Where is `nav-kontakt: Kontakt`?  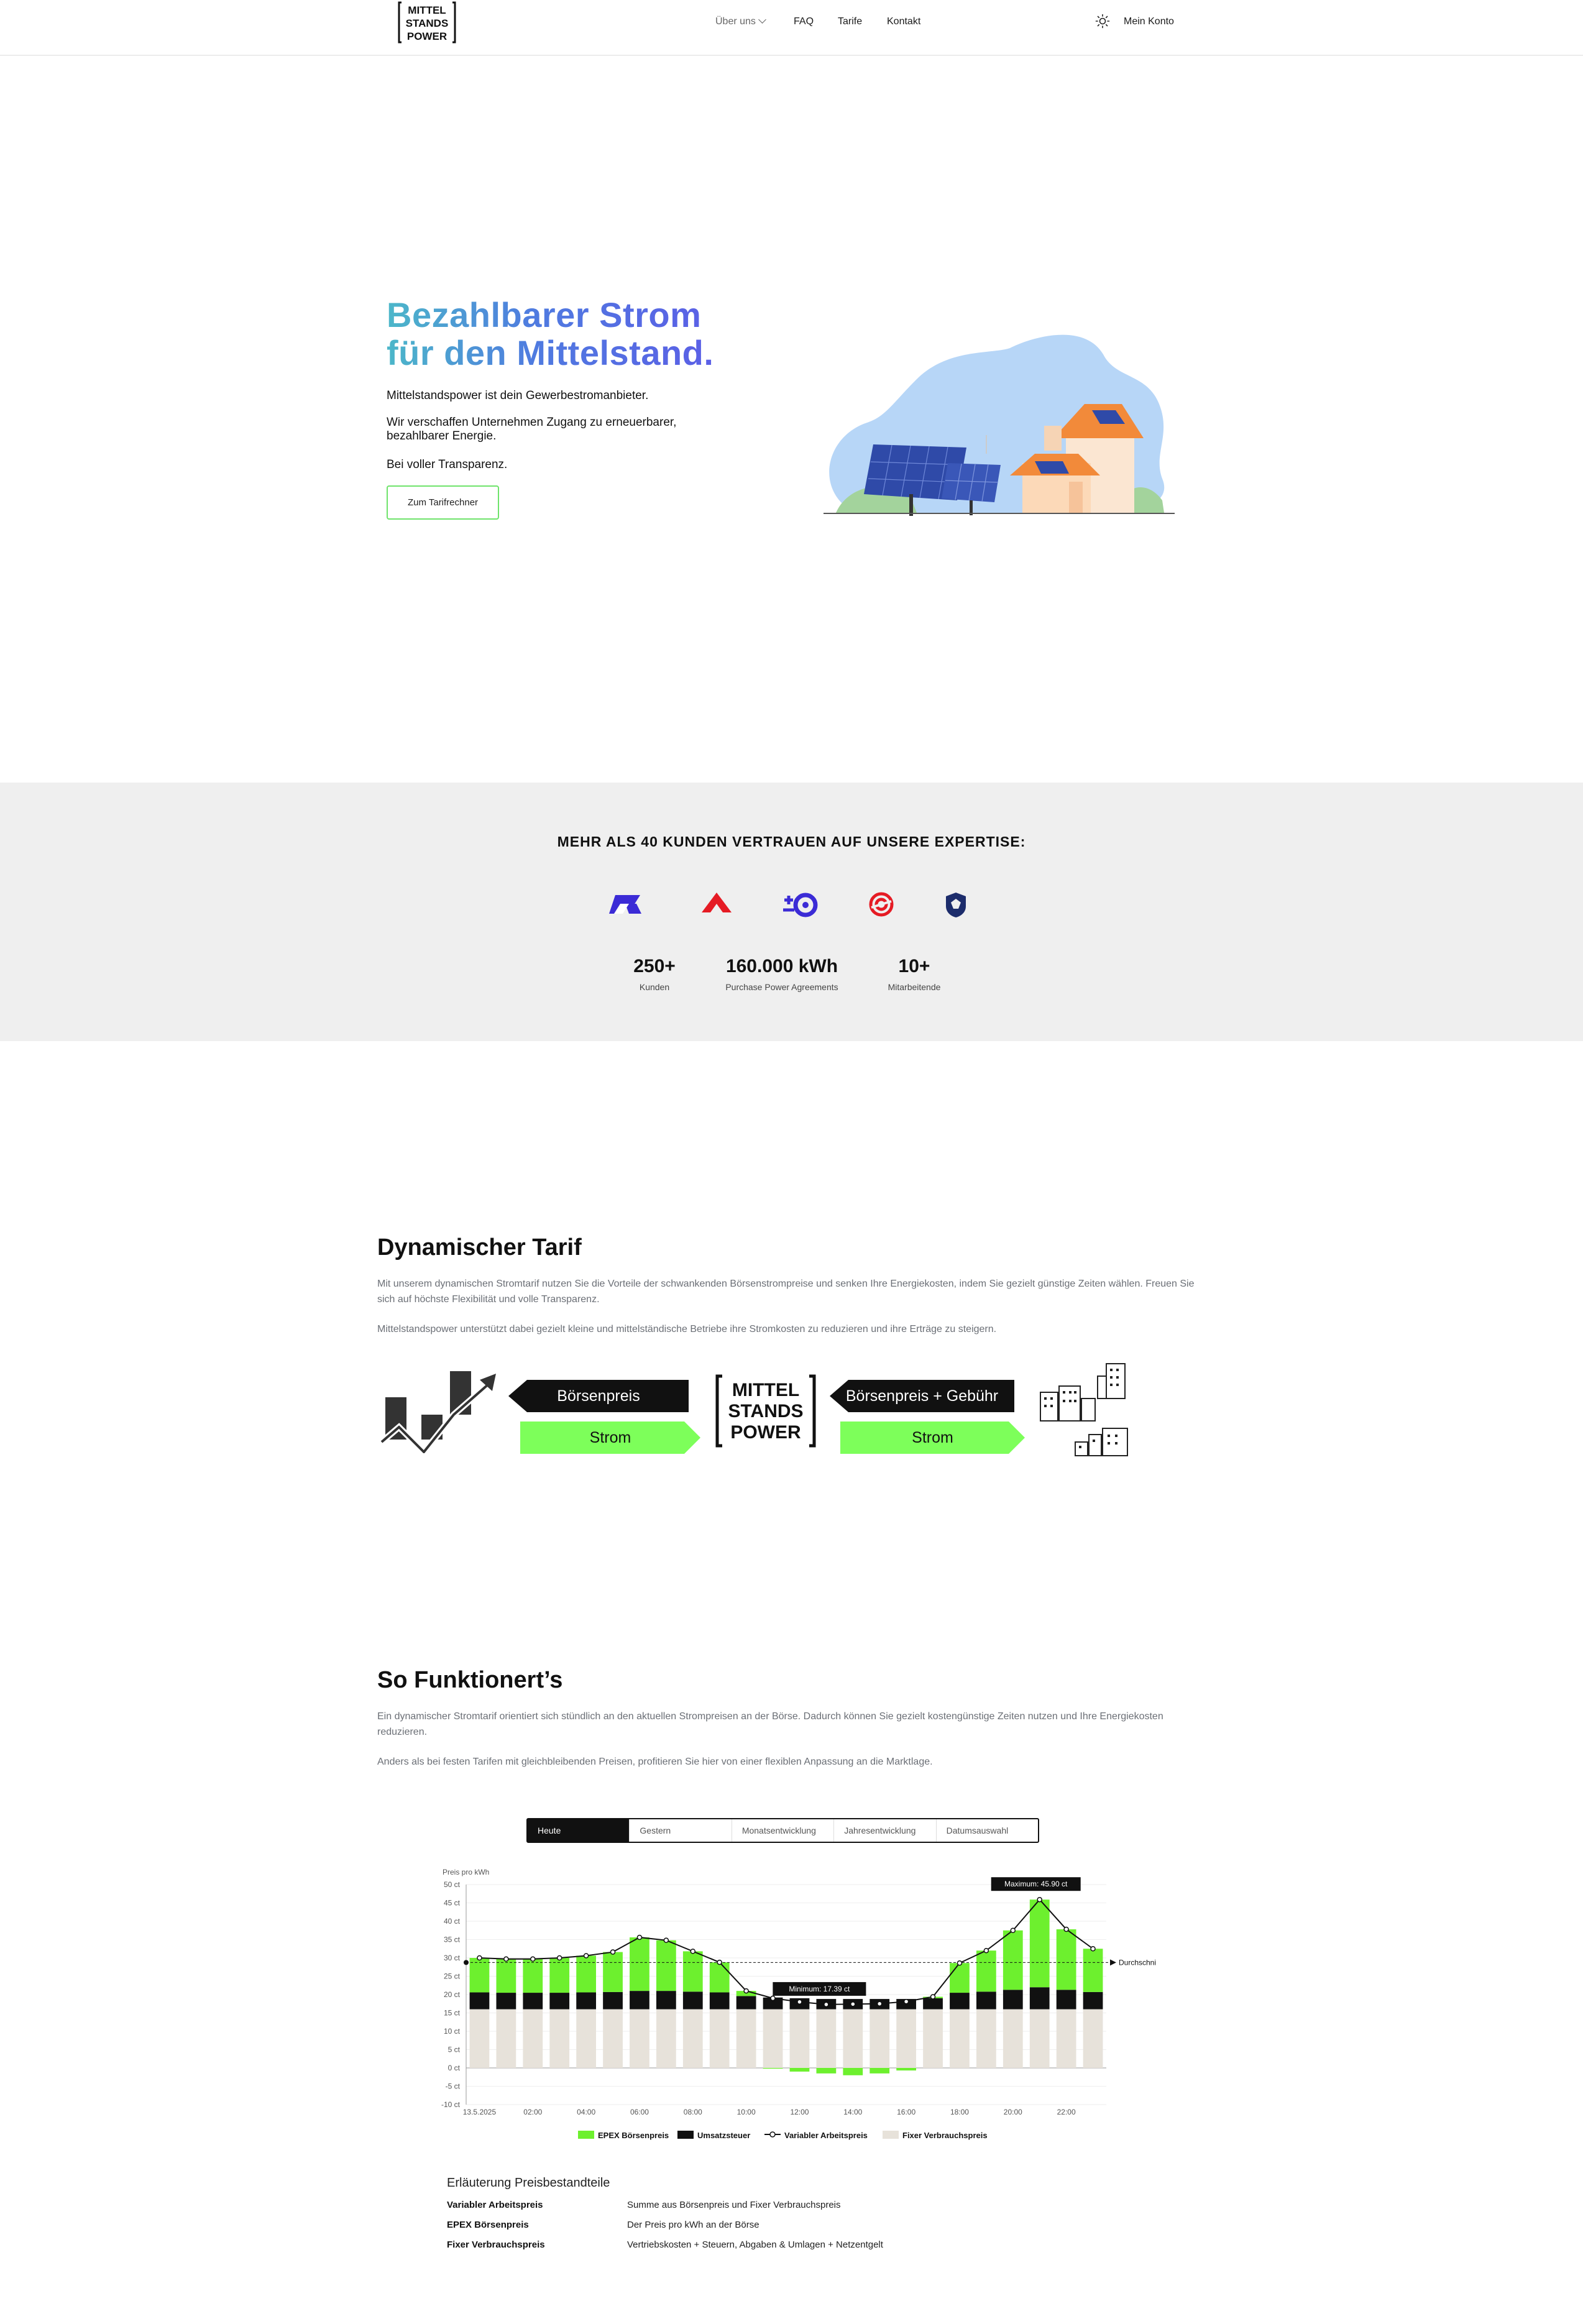 nav-kontakt: Kontakt is located at coordinates (904, 21).